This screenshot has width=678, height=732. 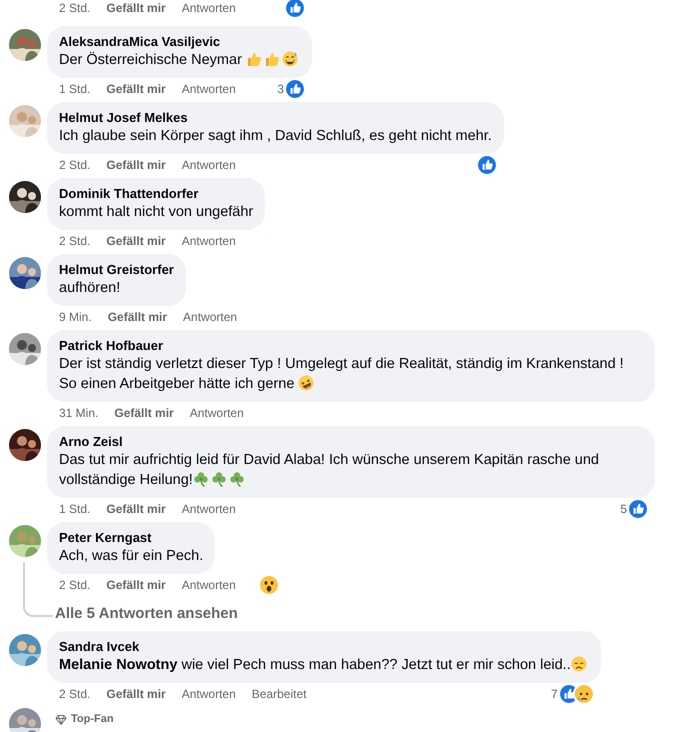 I want to click on laughing-face-icon, so click(x=306, y=383).